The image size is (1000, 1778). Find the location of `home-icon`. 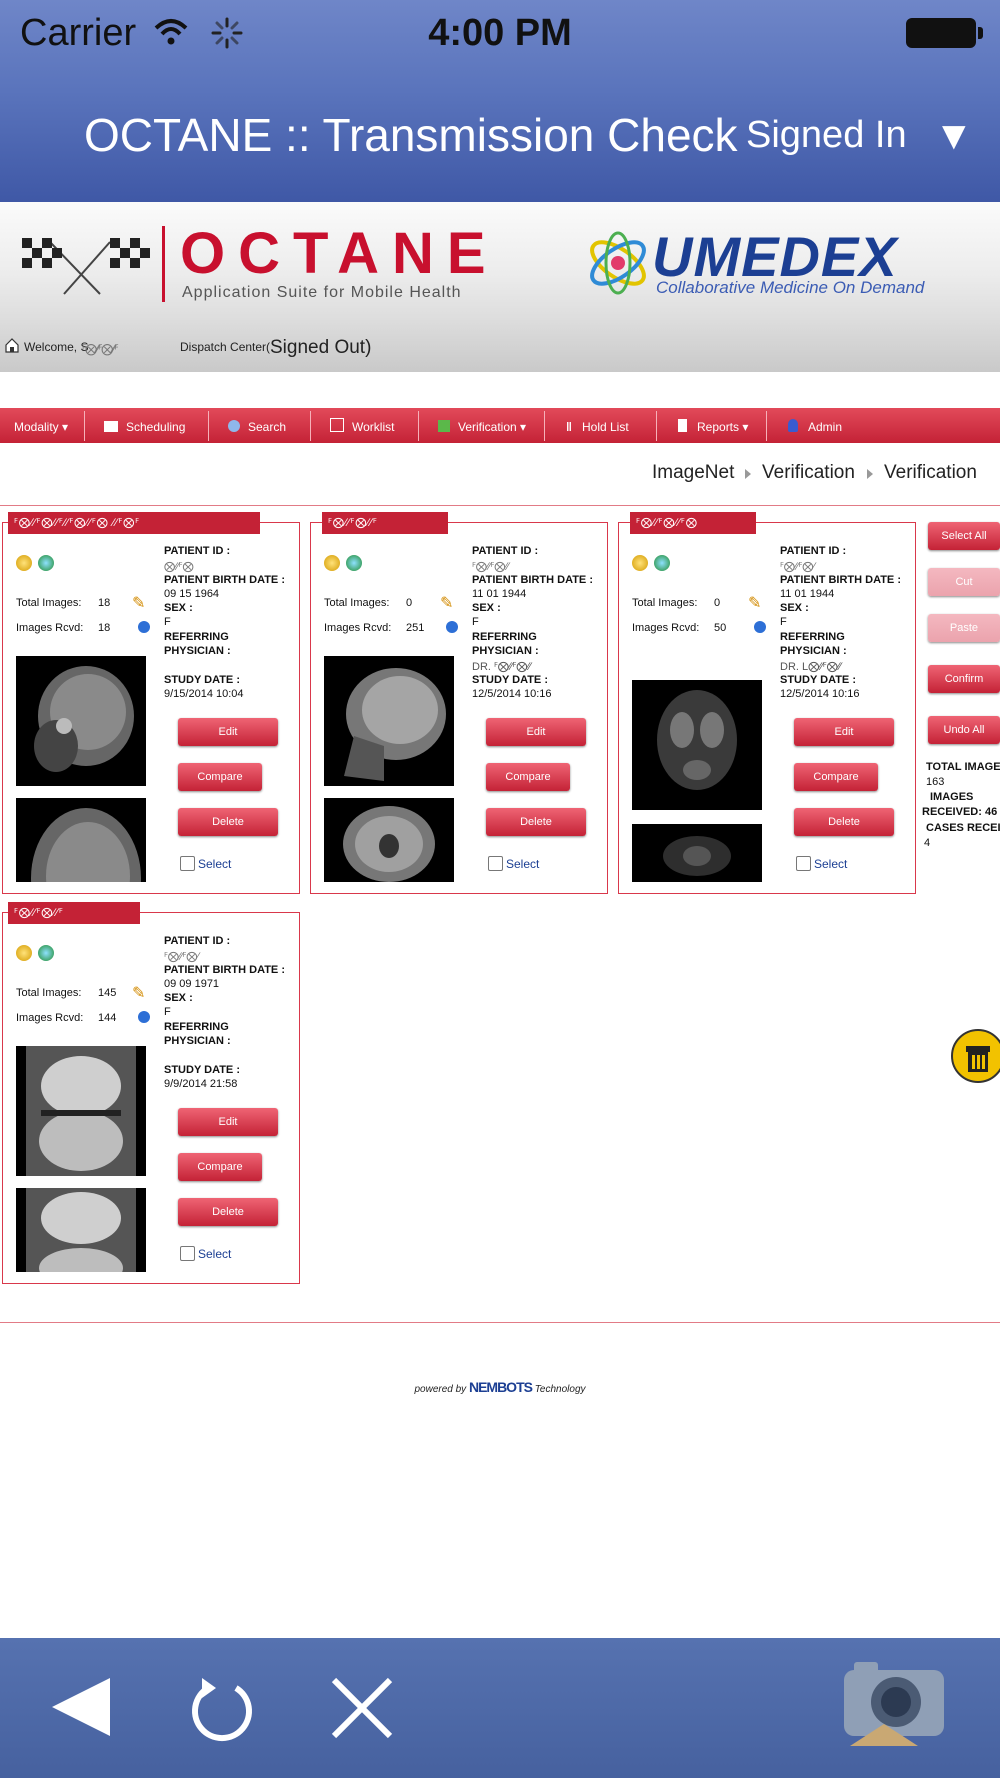

home-icon is located at coordinates (12, 345).